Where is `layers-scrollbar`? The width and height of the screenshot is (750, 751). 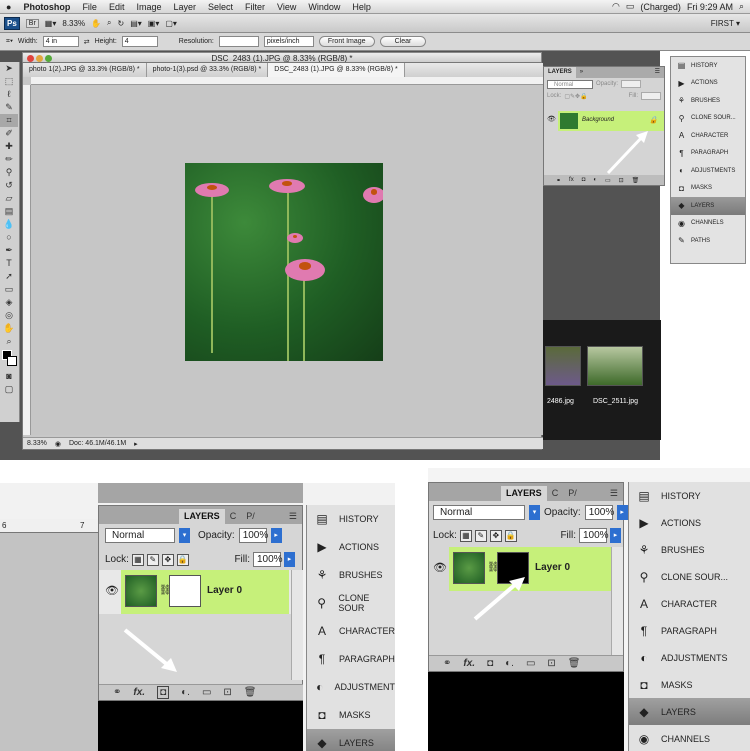 layers-scrollbar is located at coordinates (617, 601).